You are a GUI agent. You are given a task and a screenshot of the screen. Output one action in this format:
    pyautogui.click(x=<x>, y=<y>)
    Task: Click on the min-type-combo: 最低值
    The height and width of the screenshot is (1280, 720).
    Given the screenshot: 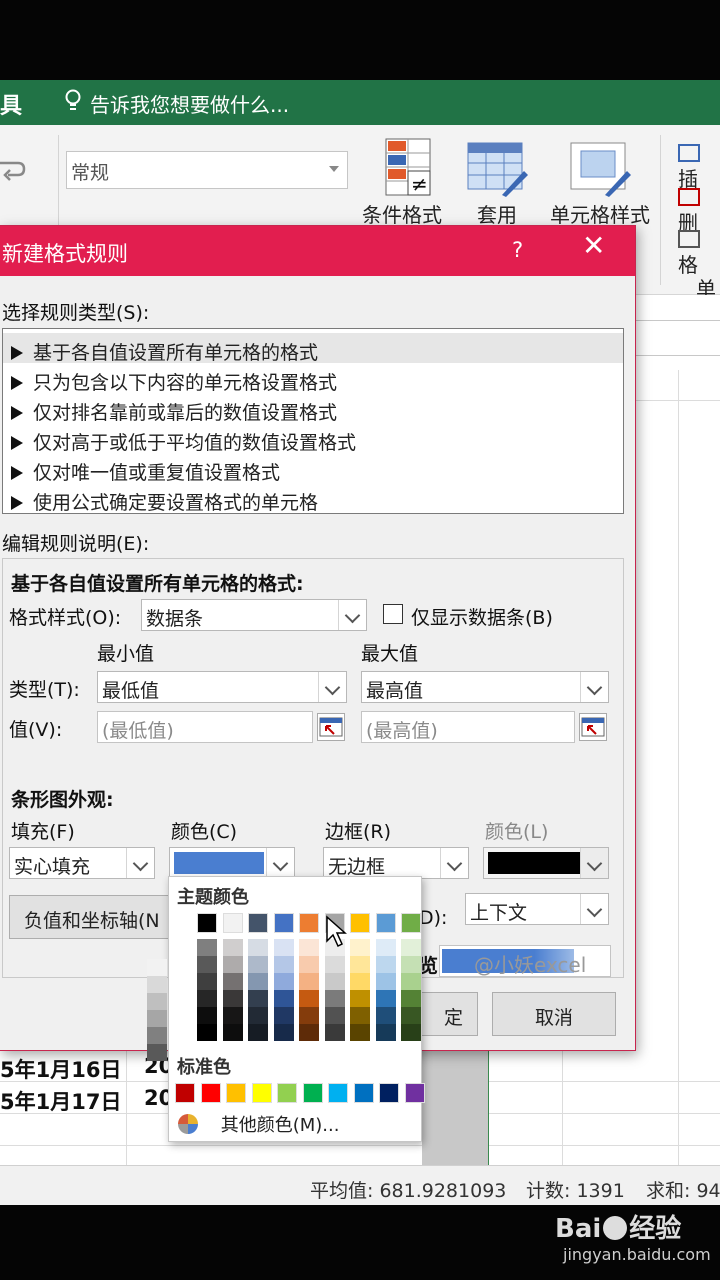 What is the action you would take?
    pyautogui.click(x=222, y=687)
    